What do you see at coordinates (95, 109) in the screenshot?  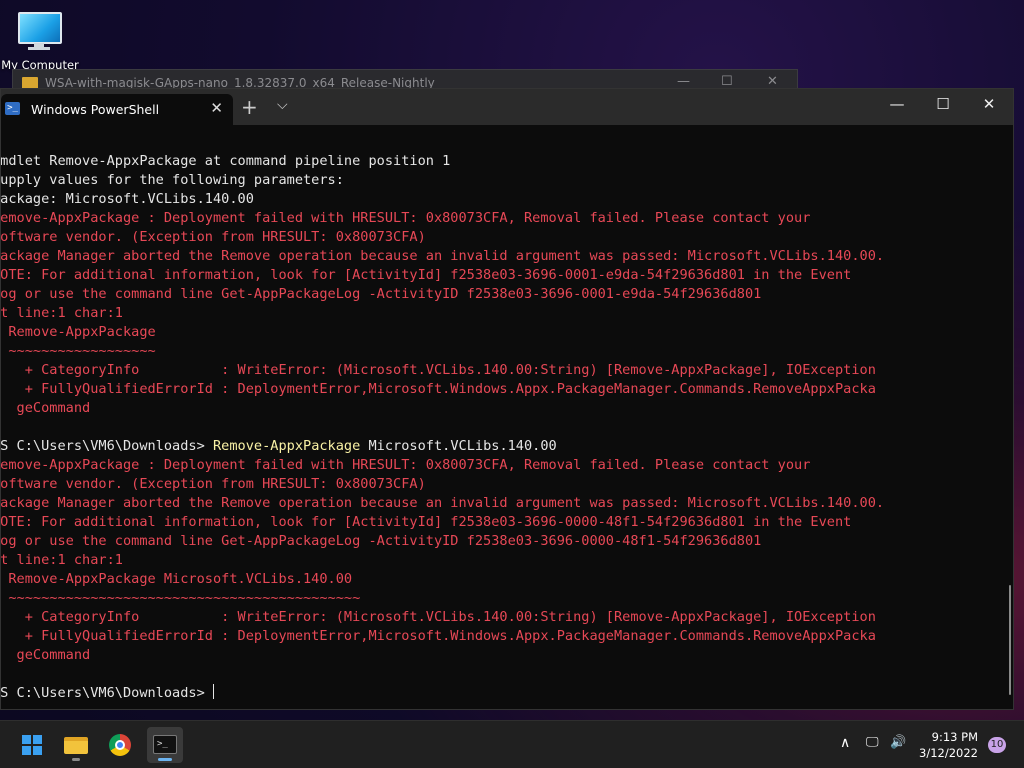 I see `tab-title: Windows PowerShell` at bounding box center [95, 109].